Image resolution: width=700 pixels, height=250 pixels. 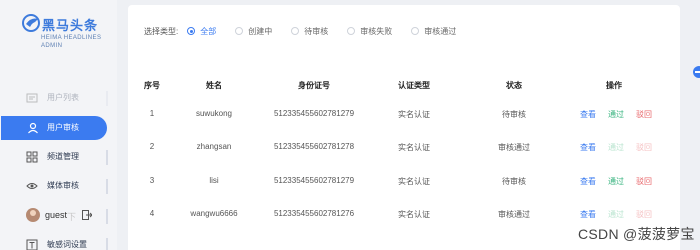 I want to click on filter-label: 选择类型:, so click(x=161, y=31).